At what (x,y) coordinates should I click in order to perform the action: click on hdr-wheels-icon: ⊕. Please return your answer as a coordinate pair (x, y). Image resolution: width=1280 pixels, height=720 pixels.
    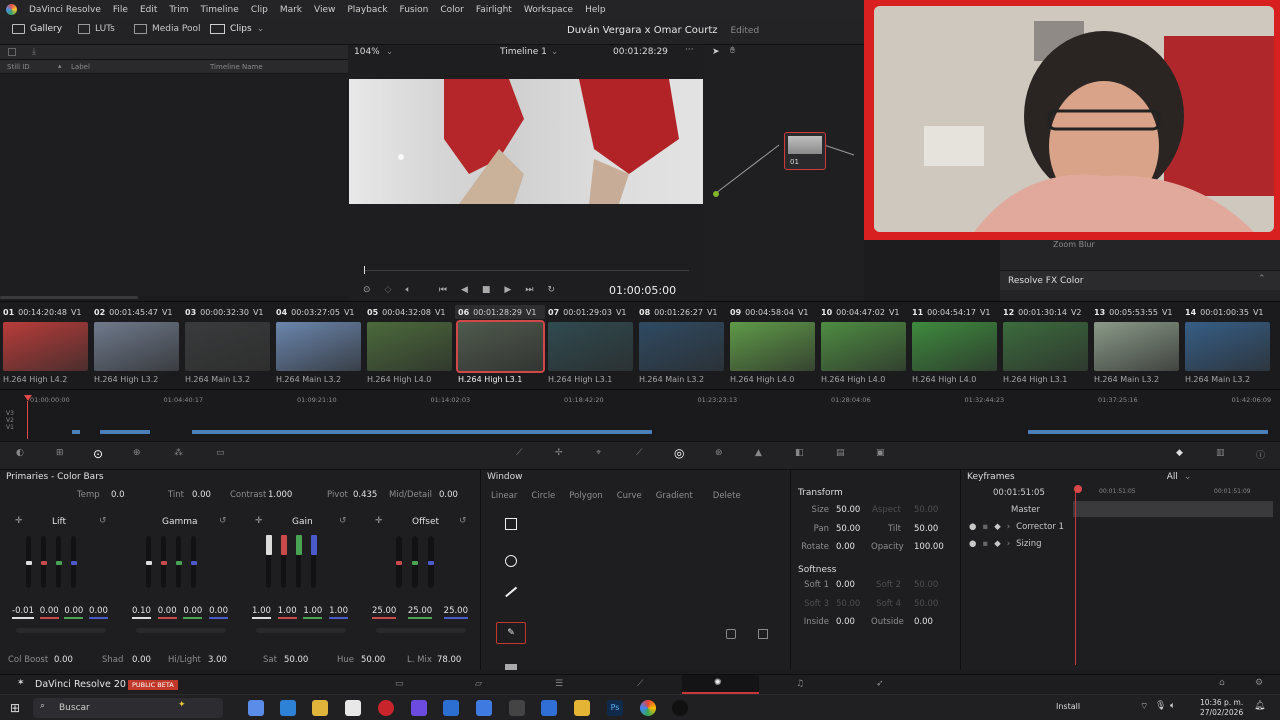
    Looking at the image, I should click on (137, 453).